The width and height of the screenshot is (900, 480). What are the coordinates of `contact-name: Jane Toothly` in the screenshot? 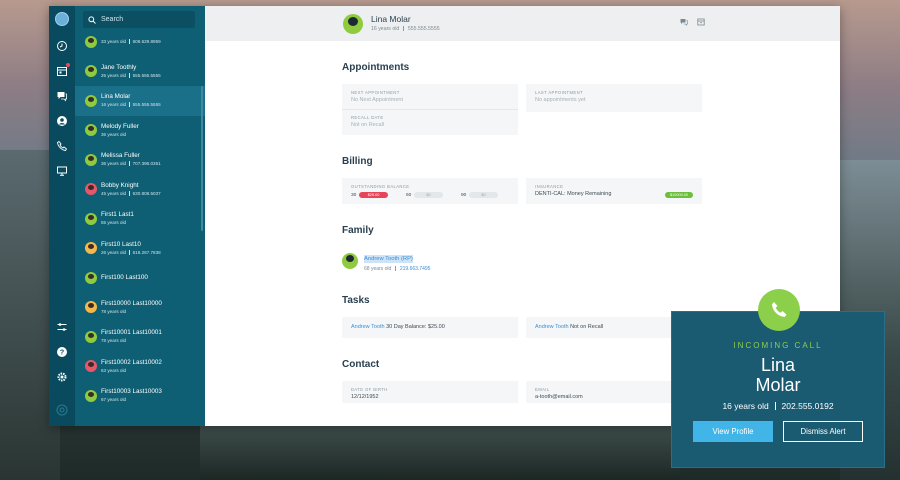 It's located at (119, 67).